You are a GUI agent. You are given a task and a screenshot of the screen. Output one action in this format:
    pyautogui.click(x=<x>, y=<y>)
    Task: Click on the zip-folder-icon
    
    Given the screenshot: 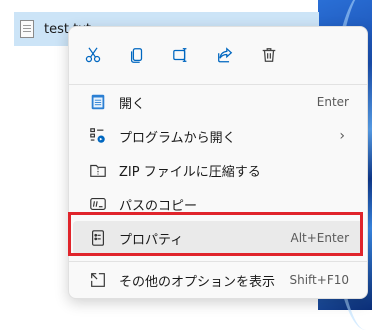 What is the action you would take?
    pyautogui.click(x=98, y=170)
    